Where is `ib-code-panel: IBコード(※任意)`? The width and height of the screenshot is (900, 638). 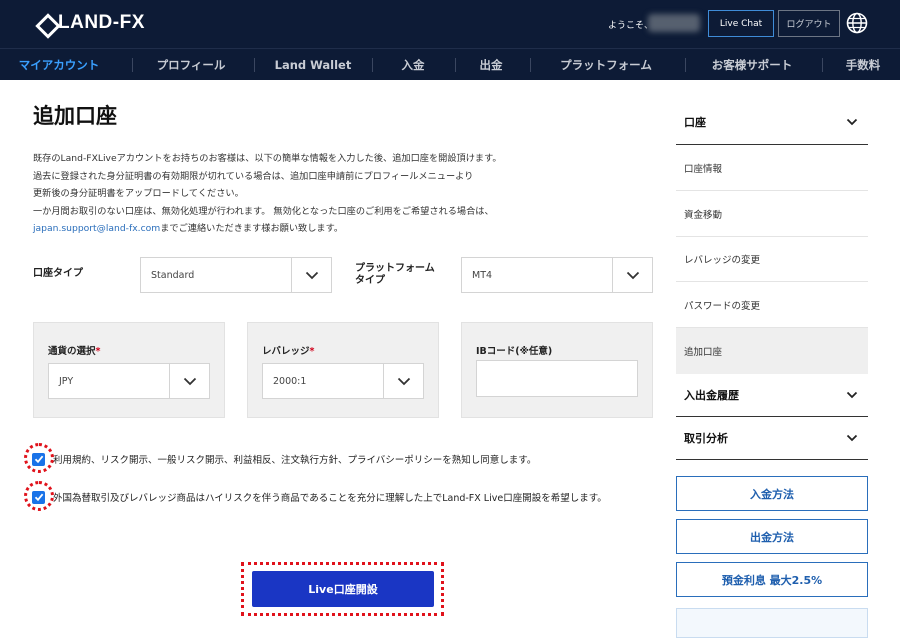 ib-code-panel: IBコード(※任意) is located at coordinates (557, 370).